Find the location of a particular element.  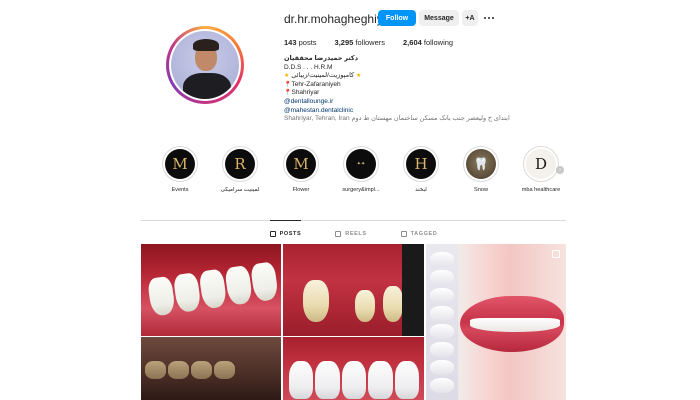

suggested-accounts-button: +A is located at coordinates (470, 18).